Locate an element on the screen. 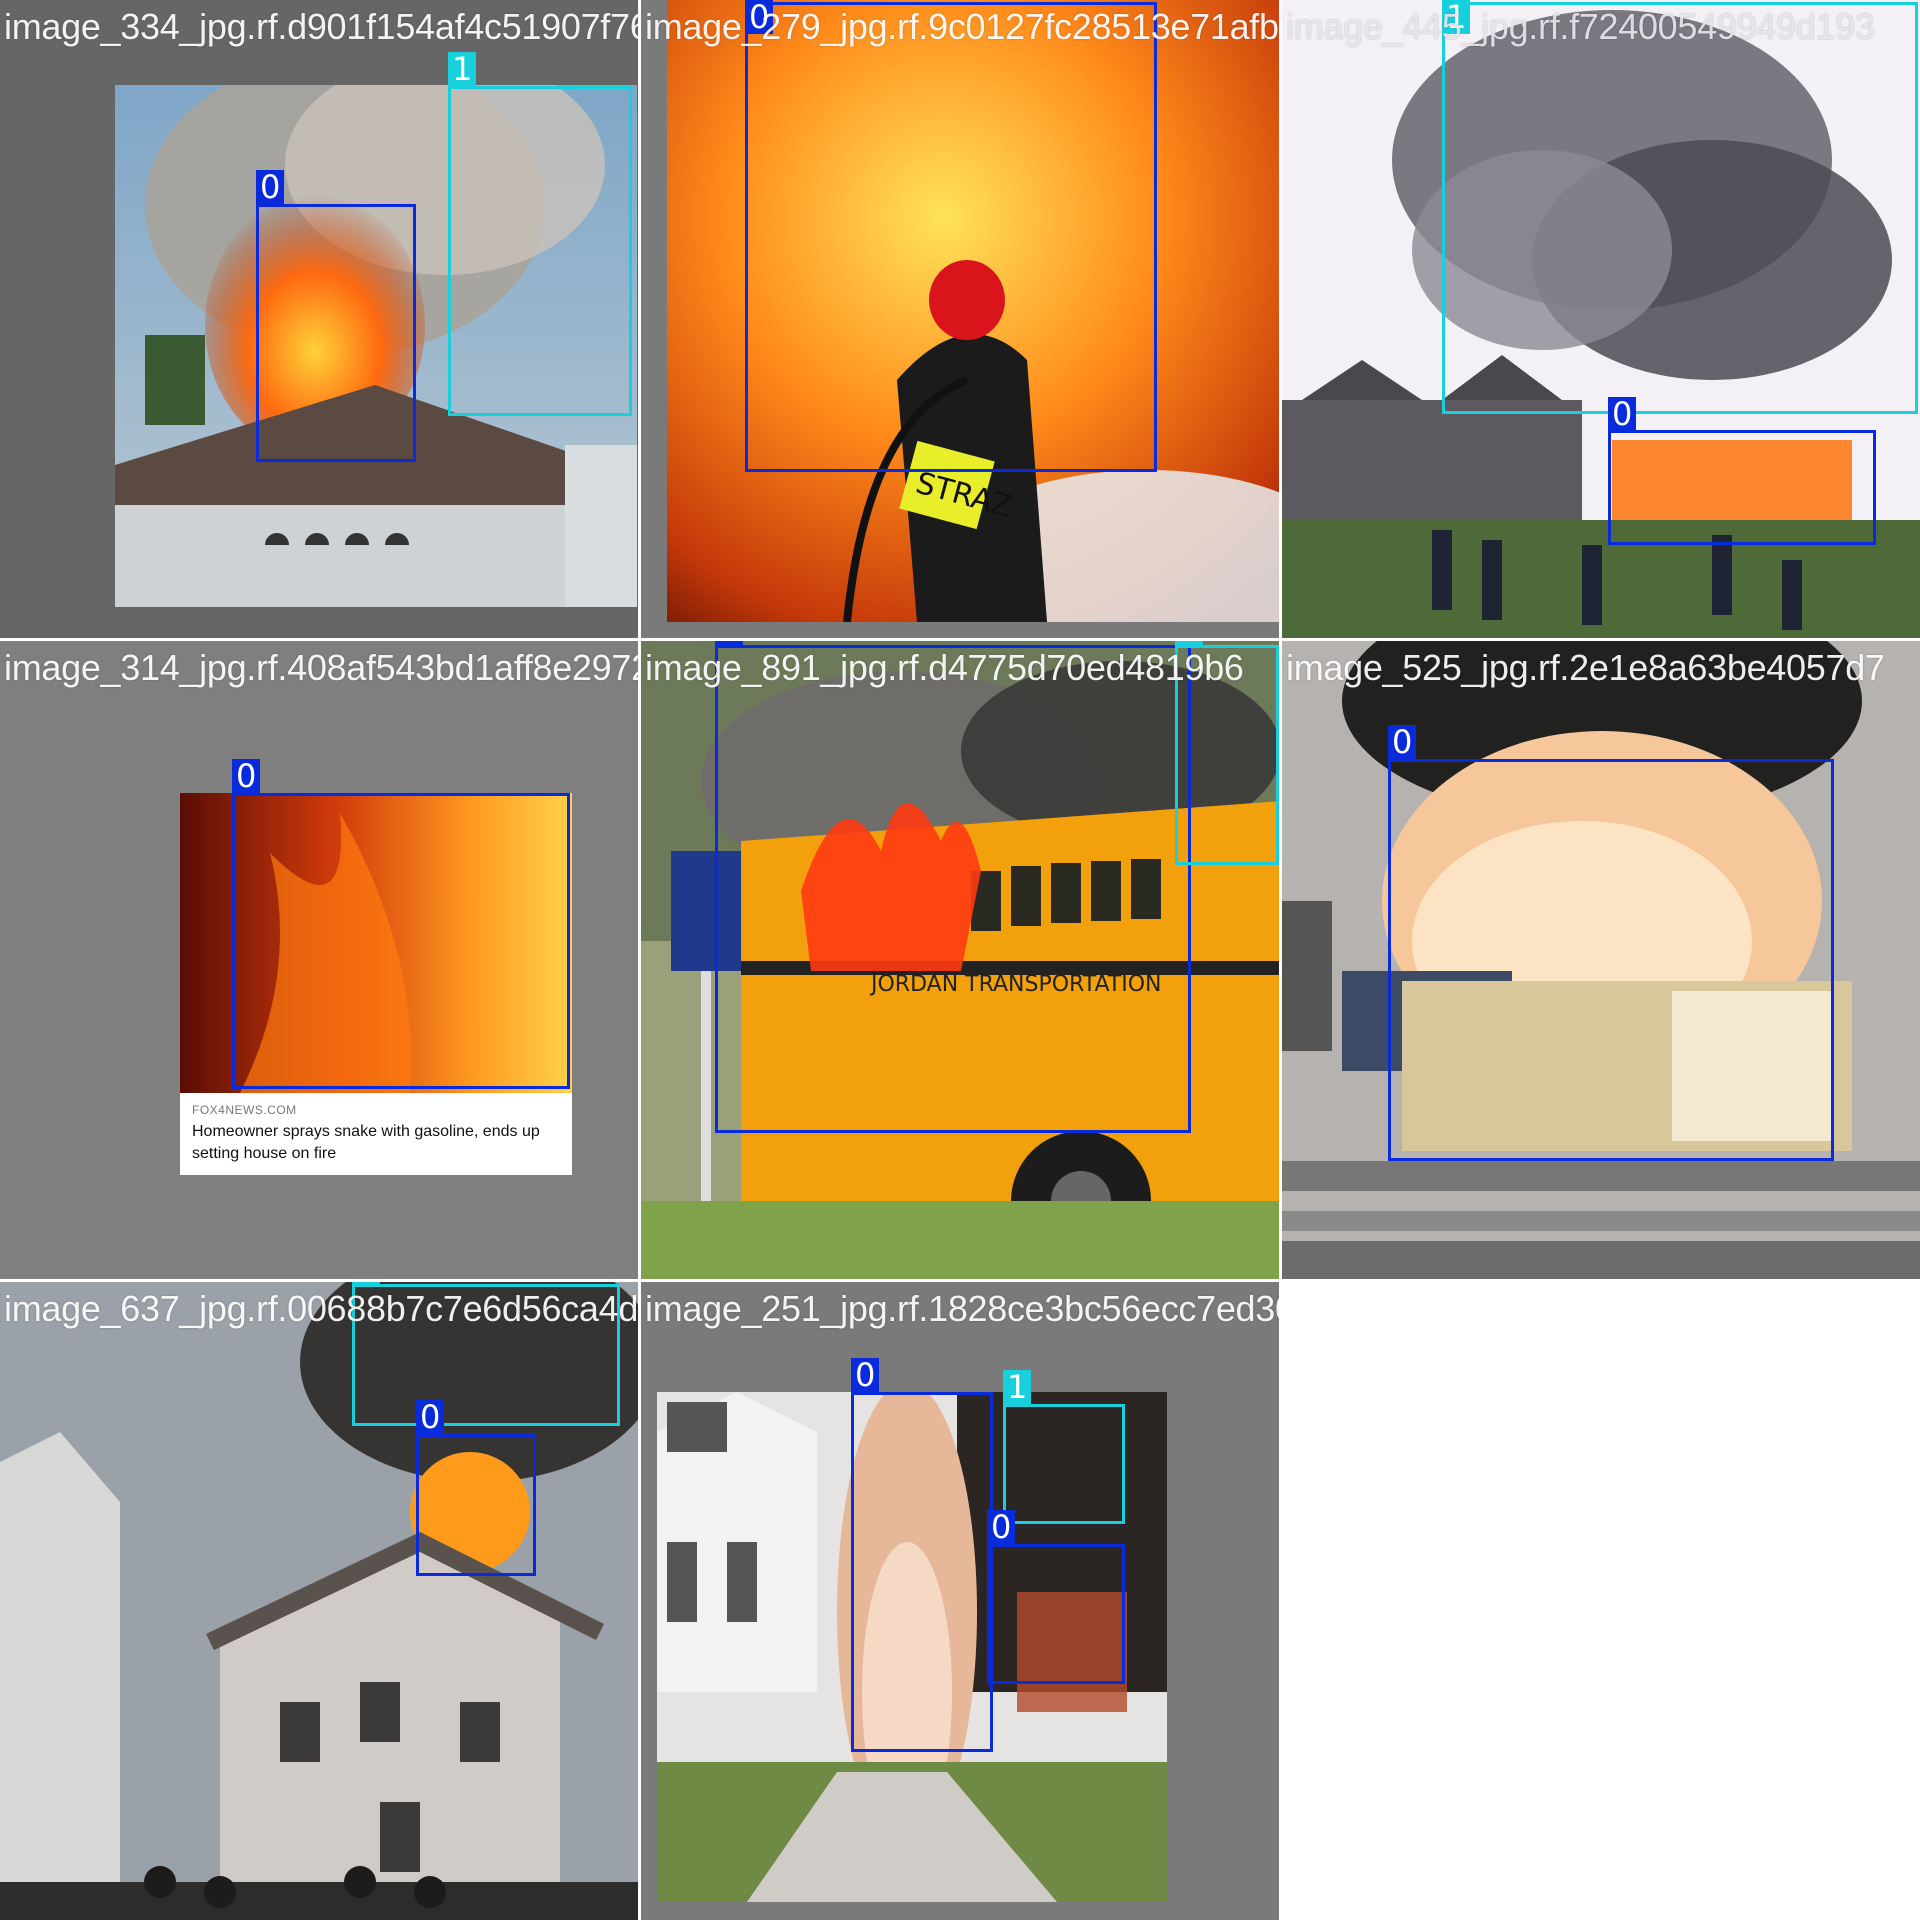 The image size is (1920, 1920). tile-3: 1 0 image_445_jpg.rf.f72400549949d193 is located at coordinates (1601, 319).